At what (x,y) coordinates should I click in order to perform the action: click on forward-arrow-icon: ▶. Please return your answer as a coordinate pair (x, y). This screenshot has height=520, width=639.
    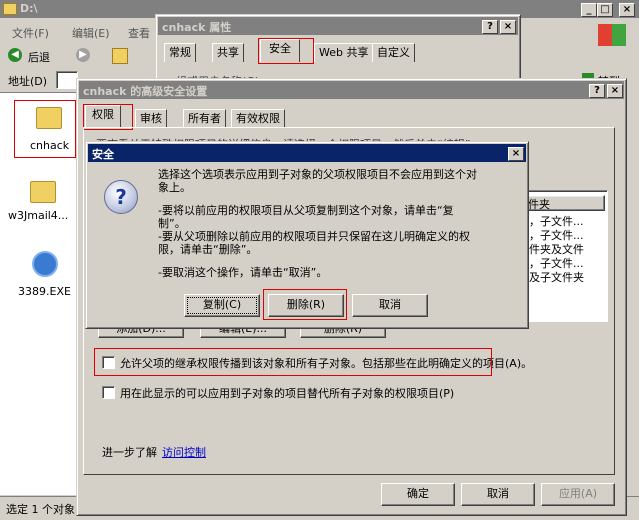
    Looking at the image, I should click on (83, 55).